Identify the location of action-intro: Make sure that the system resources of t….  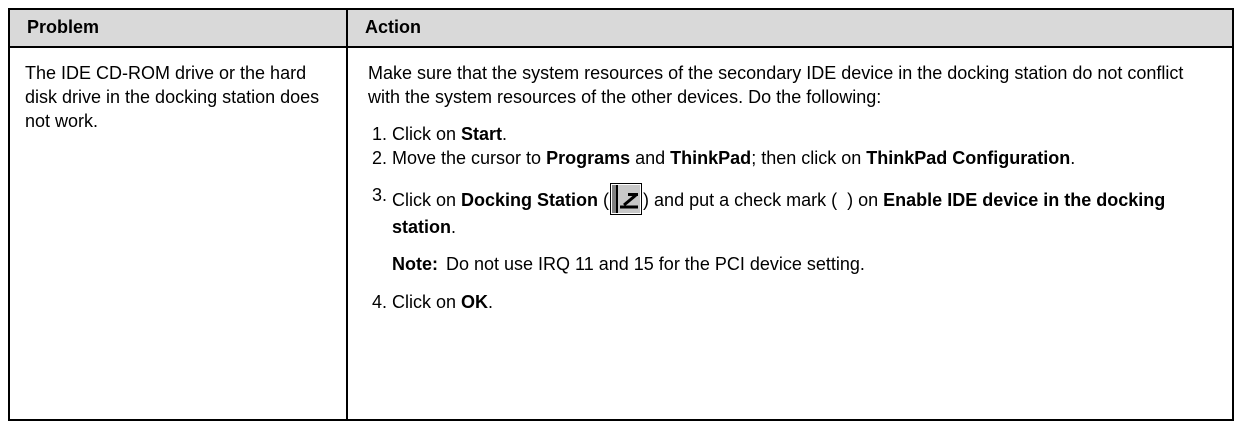
(776, 85).